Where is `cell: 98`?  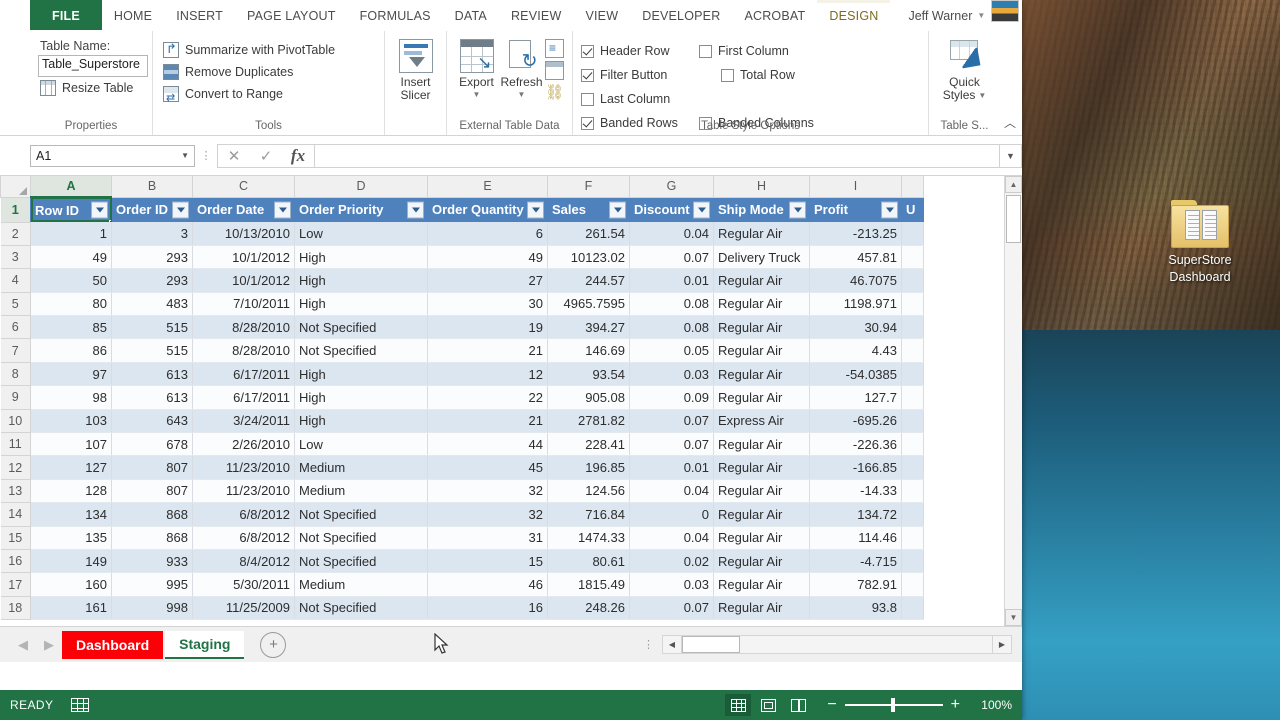
cell: 98 is located at coordinates (71, 397).